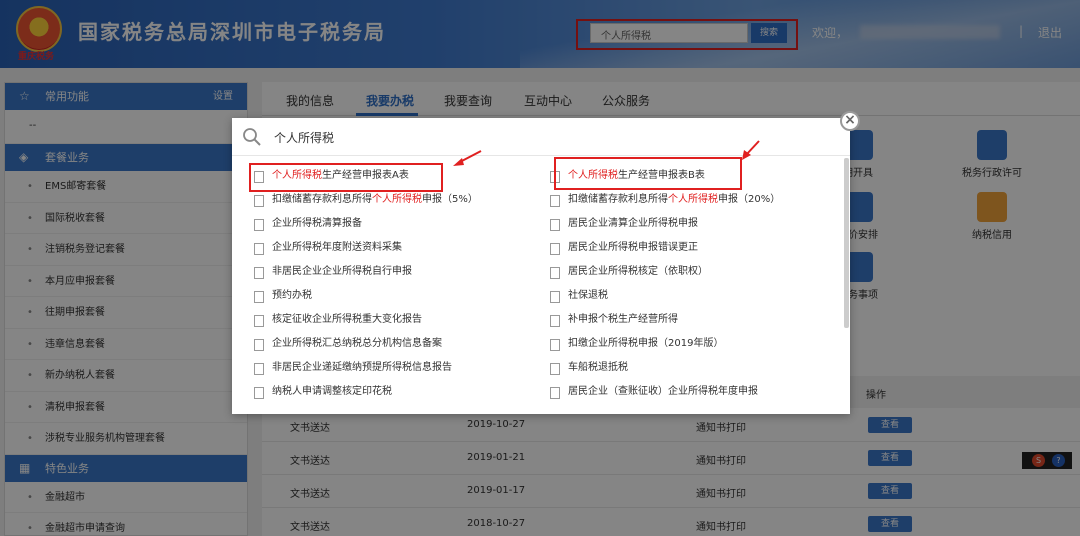 The width and height of the screenshot is (1080, 536). I want to click on result-item-left: 企业所得税年度附送资料采集, so click(381, 248).